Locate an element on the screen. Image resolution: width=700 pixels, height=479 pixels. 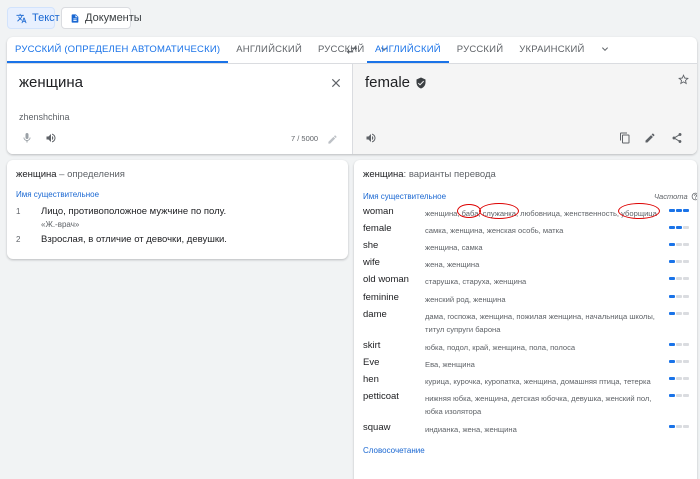
translate-icon is located at coordinates (21, 18).